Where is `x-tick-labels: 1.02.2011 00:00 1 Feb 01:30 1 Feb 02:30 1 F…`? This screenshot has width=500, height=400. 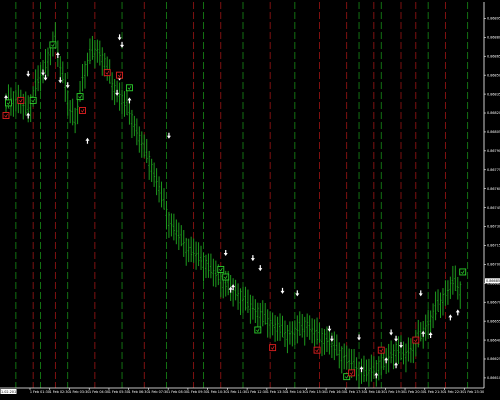
x-tick-labels: 1.02.2011 00:00 1 Feb 01:30 1 Feb 02:30 1 F… is located at coordinates (242, 391).